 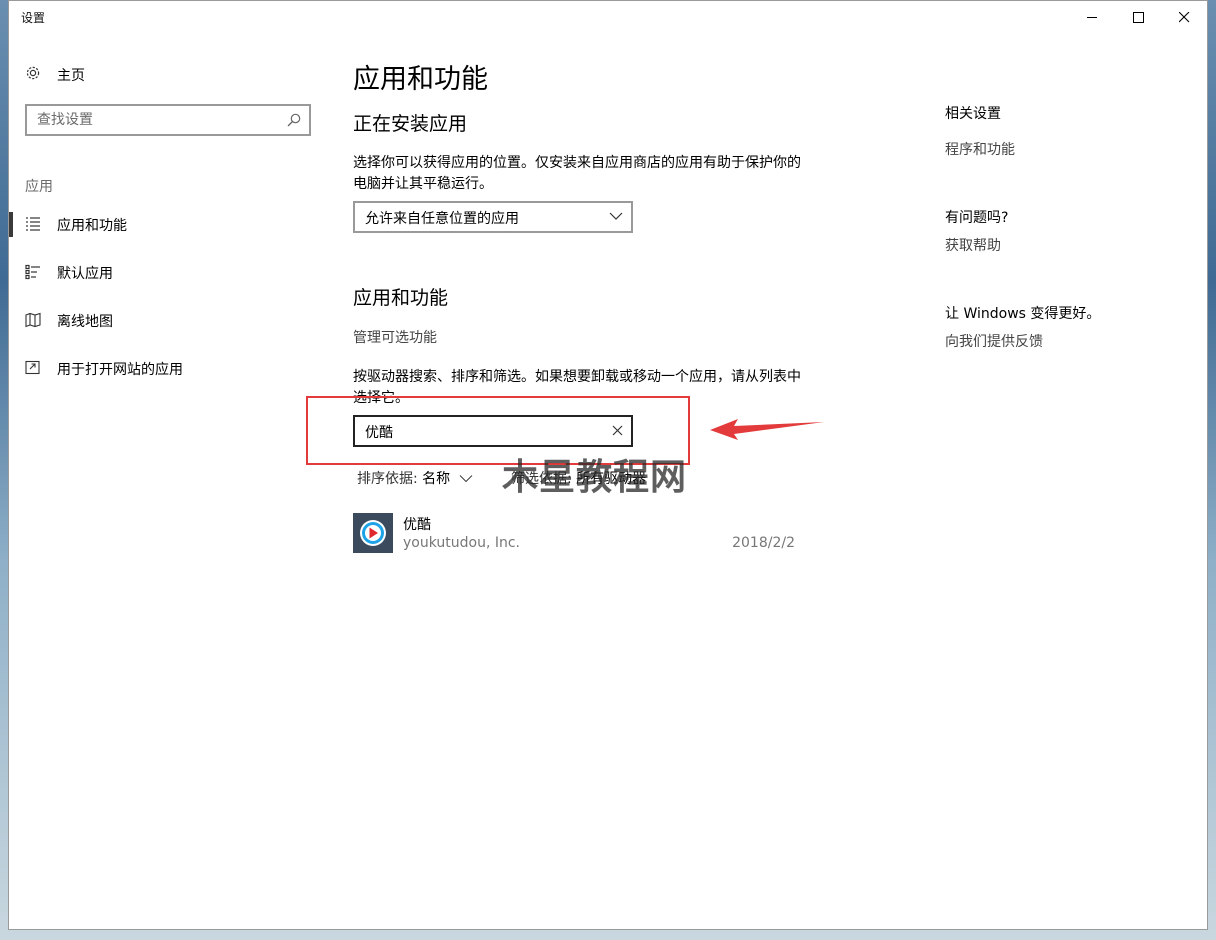 I want to click on install-source-dropdown: 允许来自任意位置的应用, so click(x=493, y=217).